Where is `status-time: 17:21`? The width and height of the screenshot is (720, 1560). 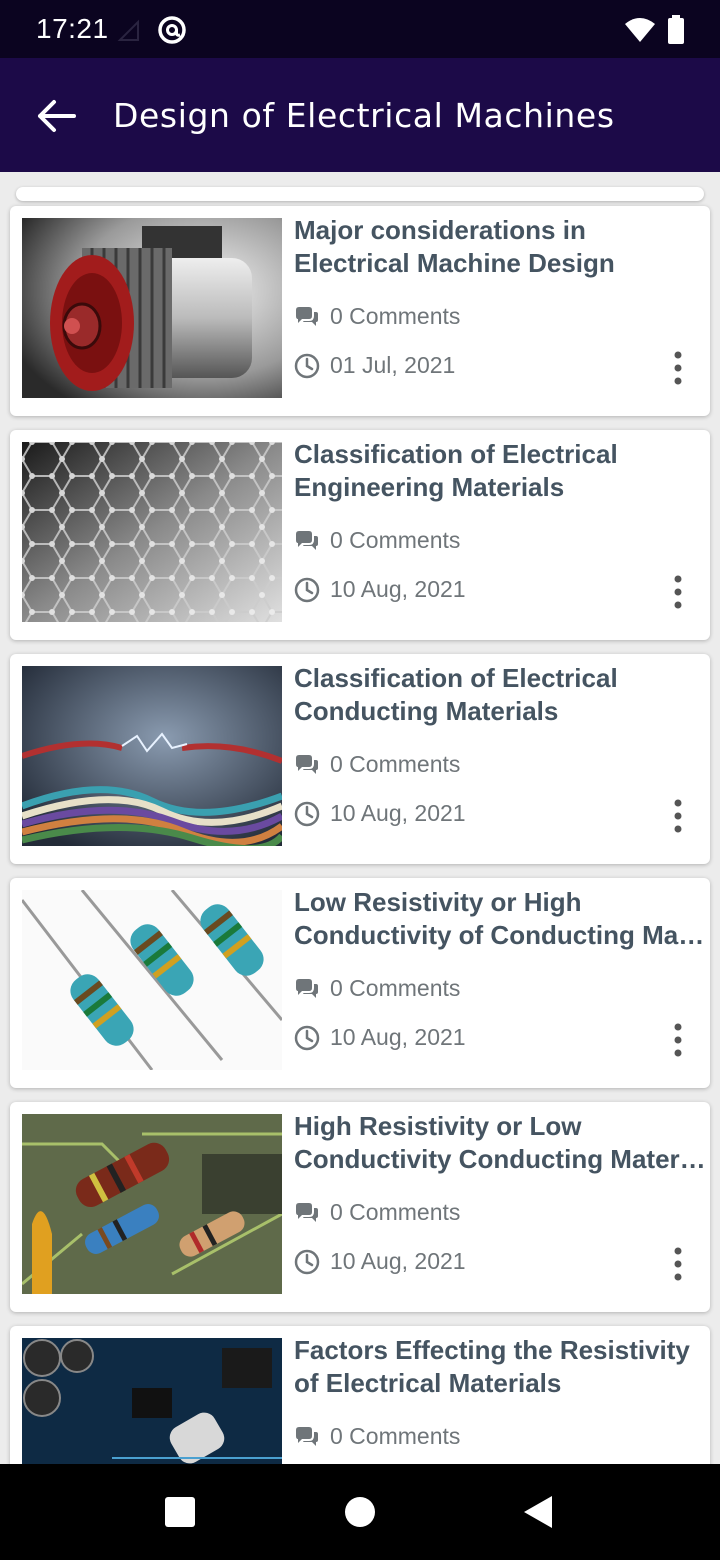 status-time: 17:21 is located at coordinates (72, 28).